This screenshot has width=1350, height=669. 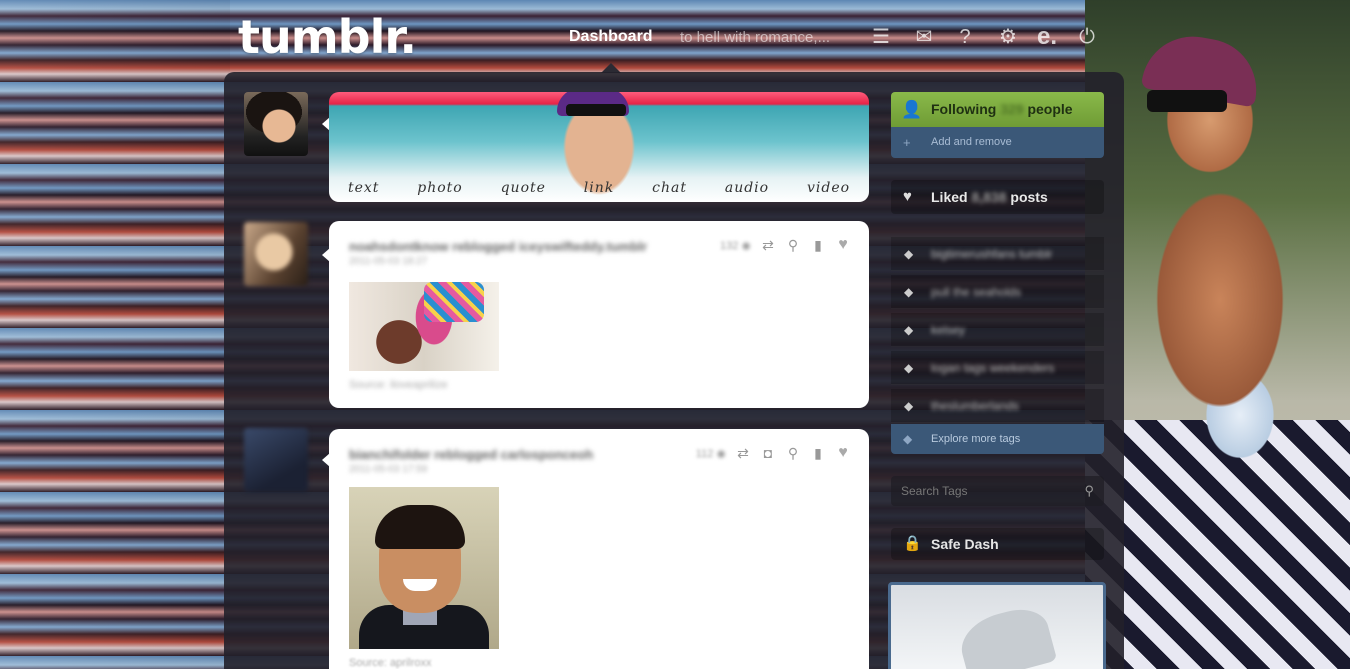 What do you see at coordinates (388, 469) in the screenshot?
I see `post-date: 2011-05-03 17:59` at bounding box center [388, 469].